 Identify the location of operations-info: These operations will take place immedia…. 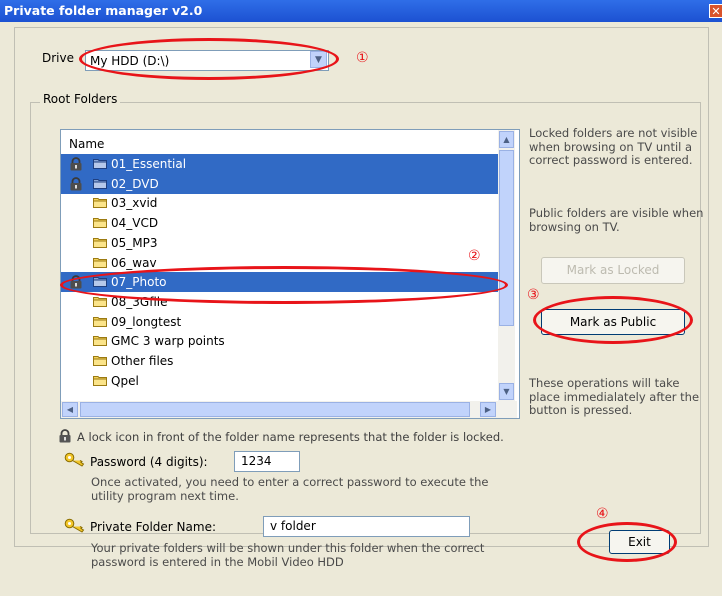
(614, 396).